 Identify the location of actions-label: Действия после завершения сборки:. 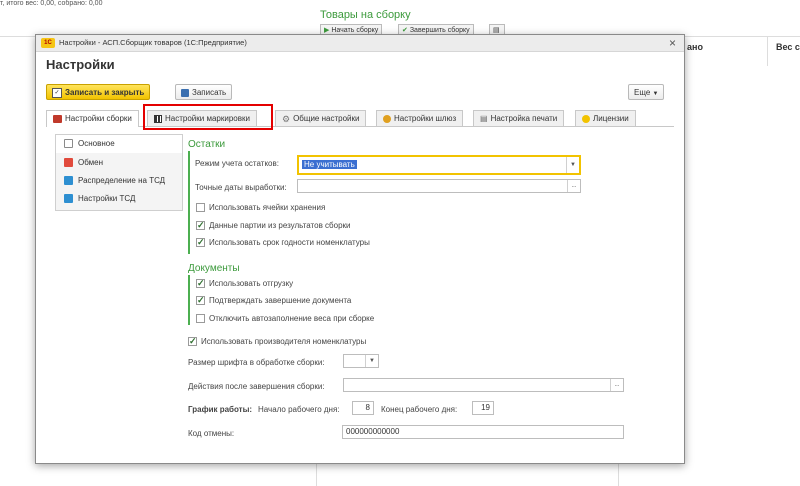
(256, 386).